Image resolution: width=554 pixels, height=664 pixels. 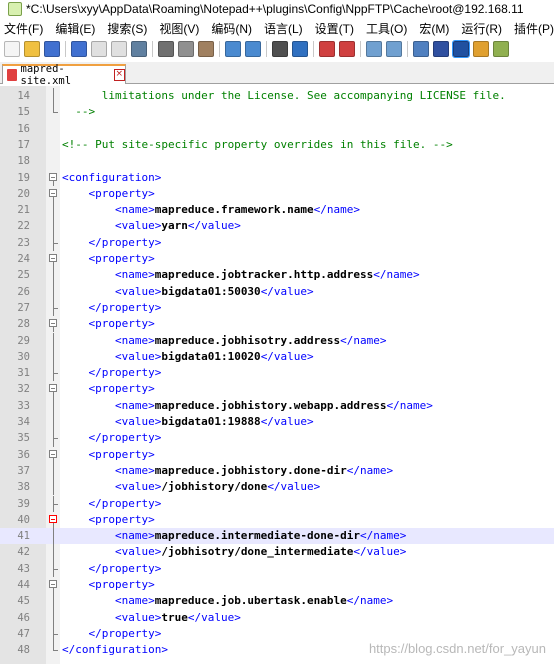 I want to click on indent-guide-icon, so click(x=461, y=49).